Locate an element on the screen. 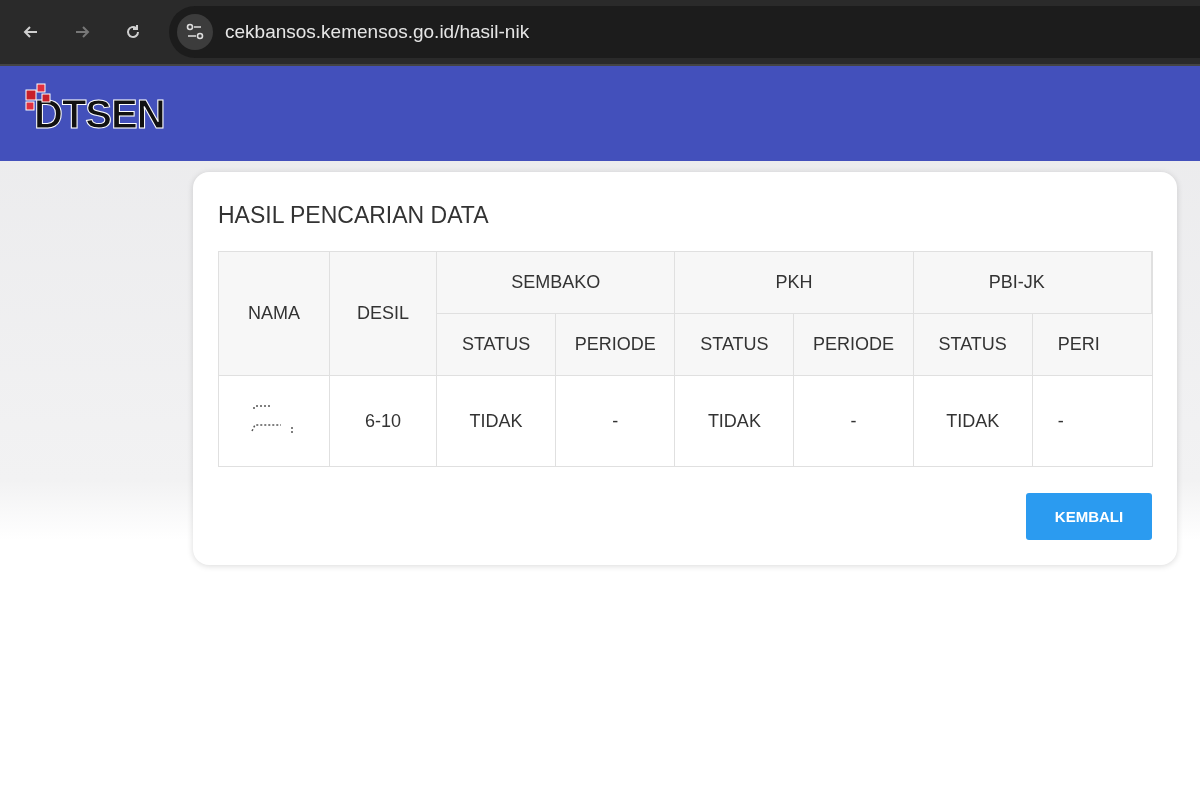  column-header: PERI is located at coordinates (1092, 344).